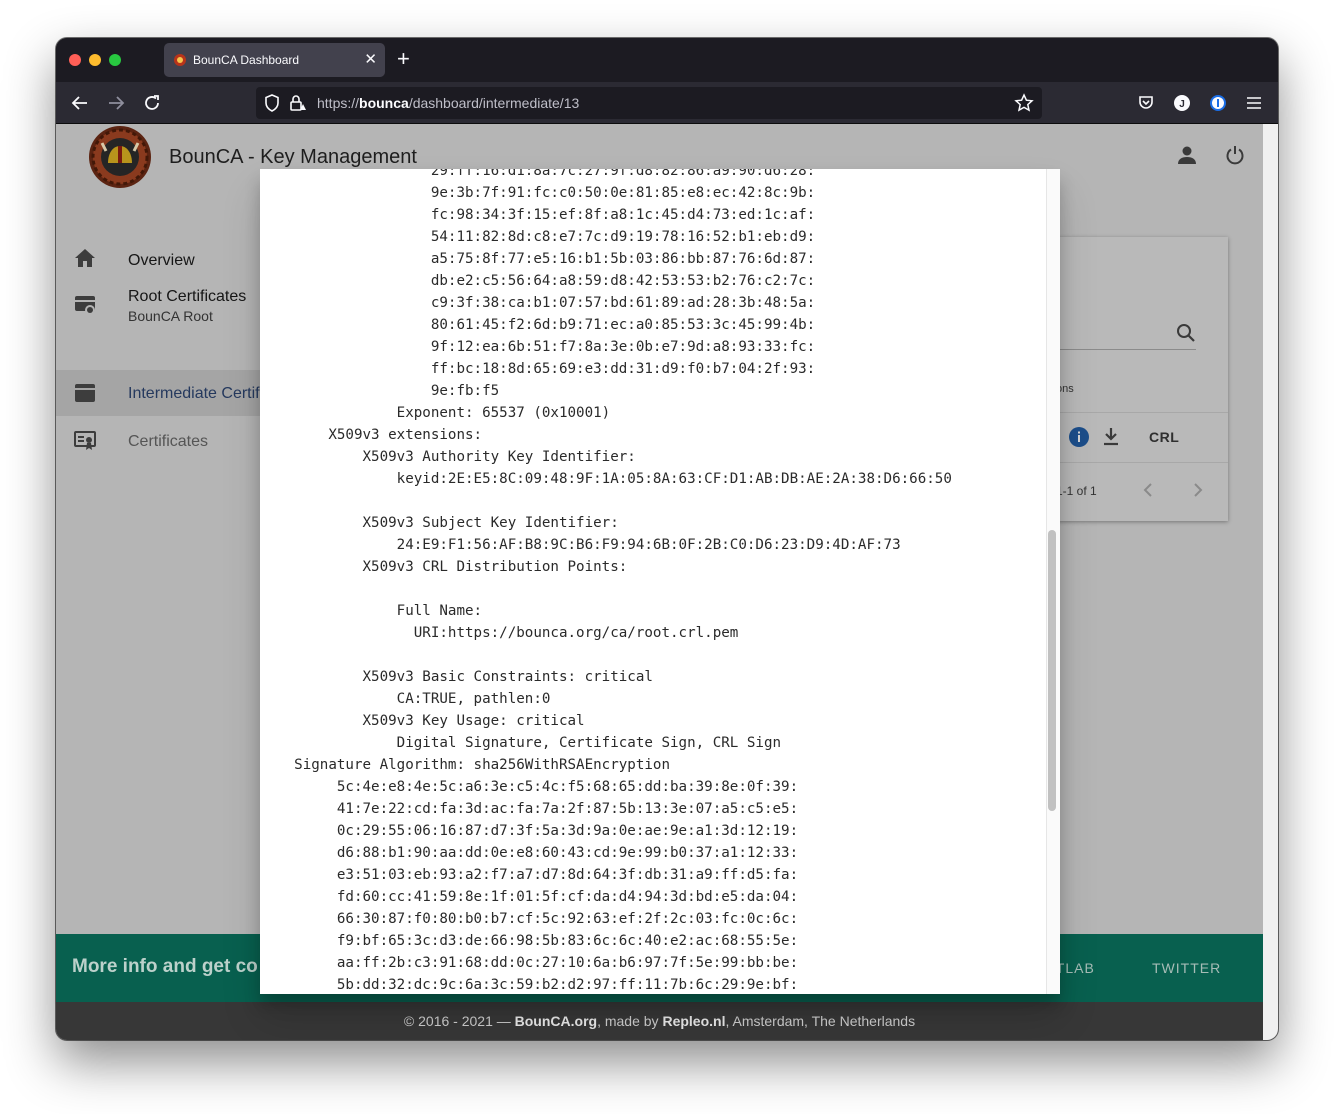 Image resolution: width=1334 pixels, height=1114 pixels. I want to click on account-avatar-icon: J, so click(1182, 103).